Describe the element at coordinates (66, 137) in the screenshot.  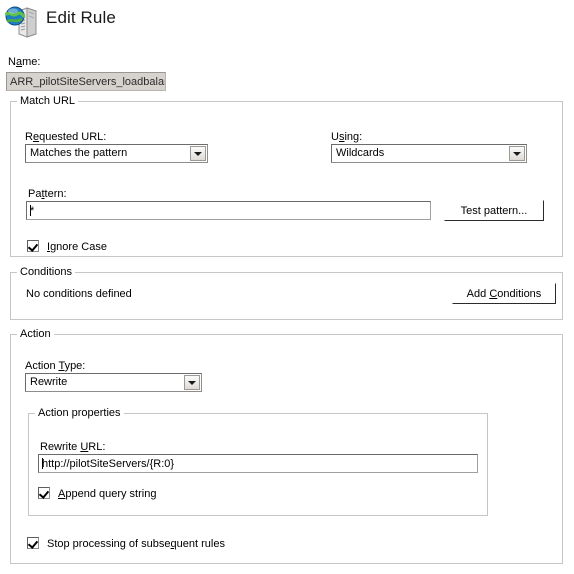
I see `requested-url-label: Requested URL:` at that location.